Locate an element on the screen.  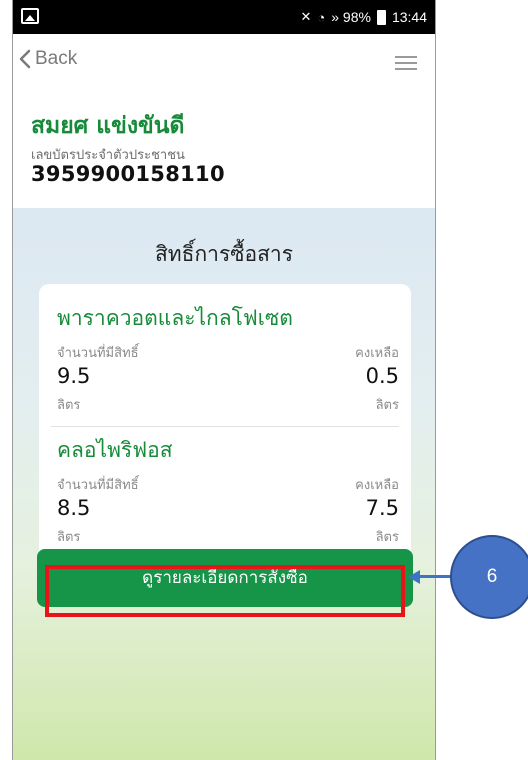
chemical-name: พาราควอตและไกลโฟเซต is located at coordinates (175, 318).